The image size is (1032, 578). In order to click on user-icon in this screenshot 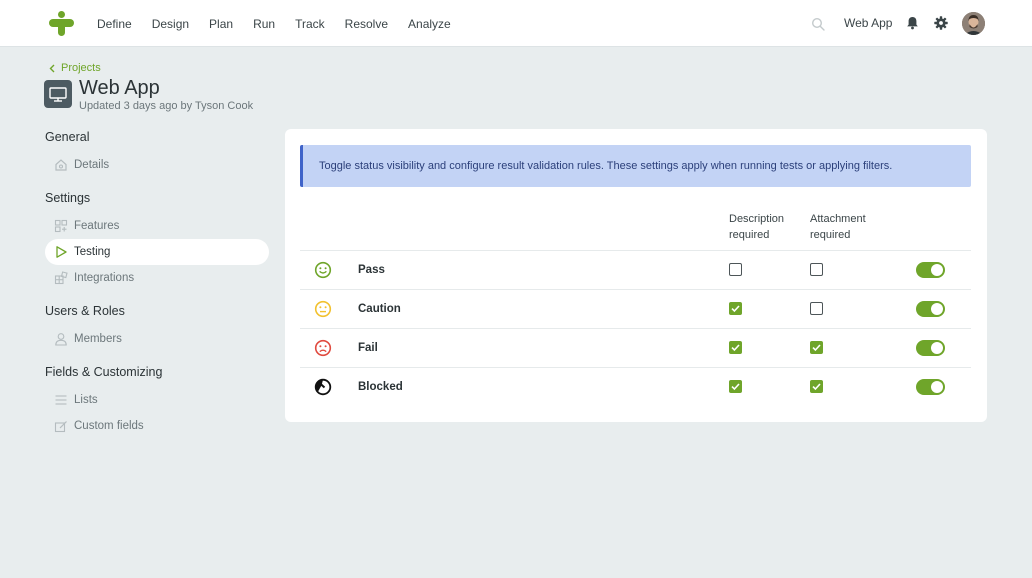, I will do `click(61, 339)`.